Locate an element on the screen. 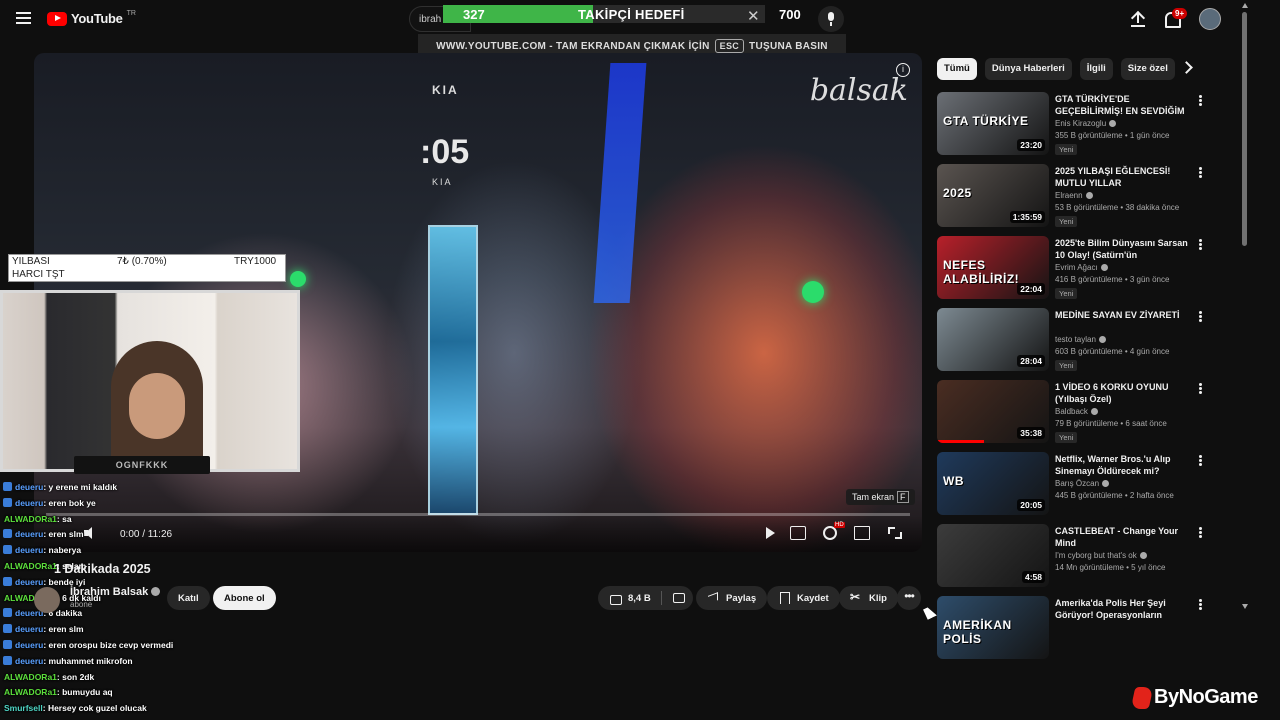  video-info-icon: i is located at coordinates (903, 70).